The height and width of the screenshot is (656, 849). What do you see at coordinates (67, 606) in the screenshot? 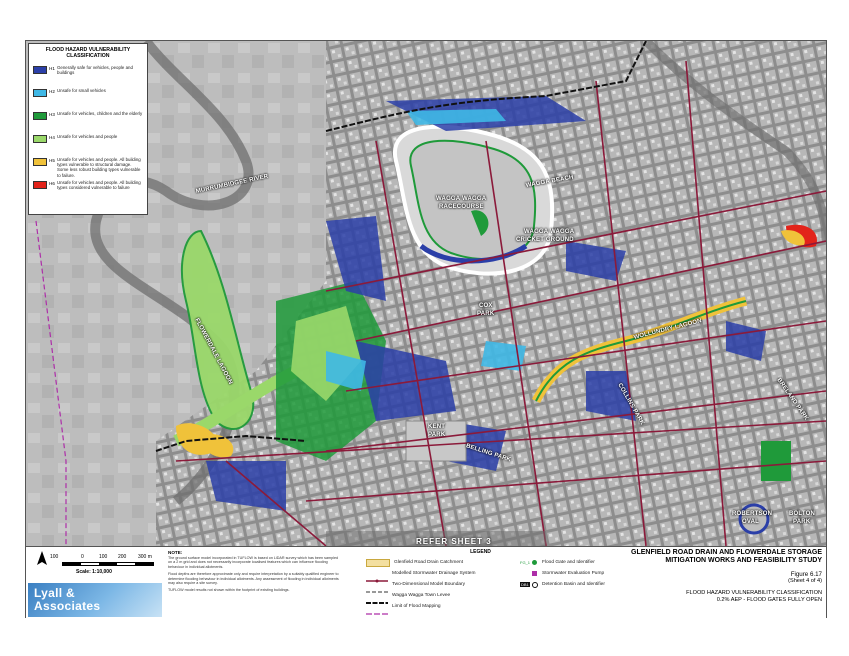
I see `logo-text-2: Associates` at bounding box center [67, 606].